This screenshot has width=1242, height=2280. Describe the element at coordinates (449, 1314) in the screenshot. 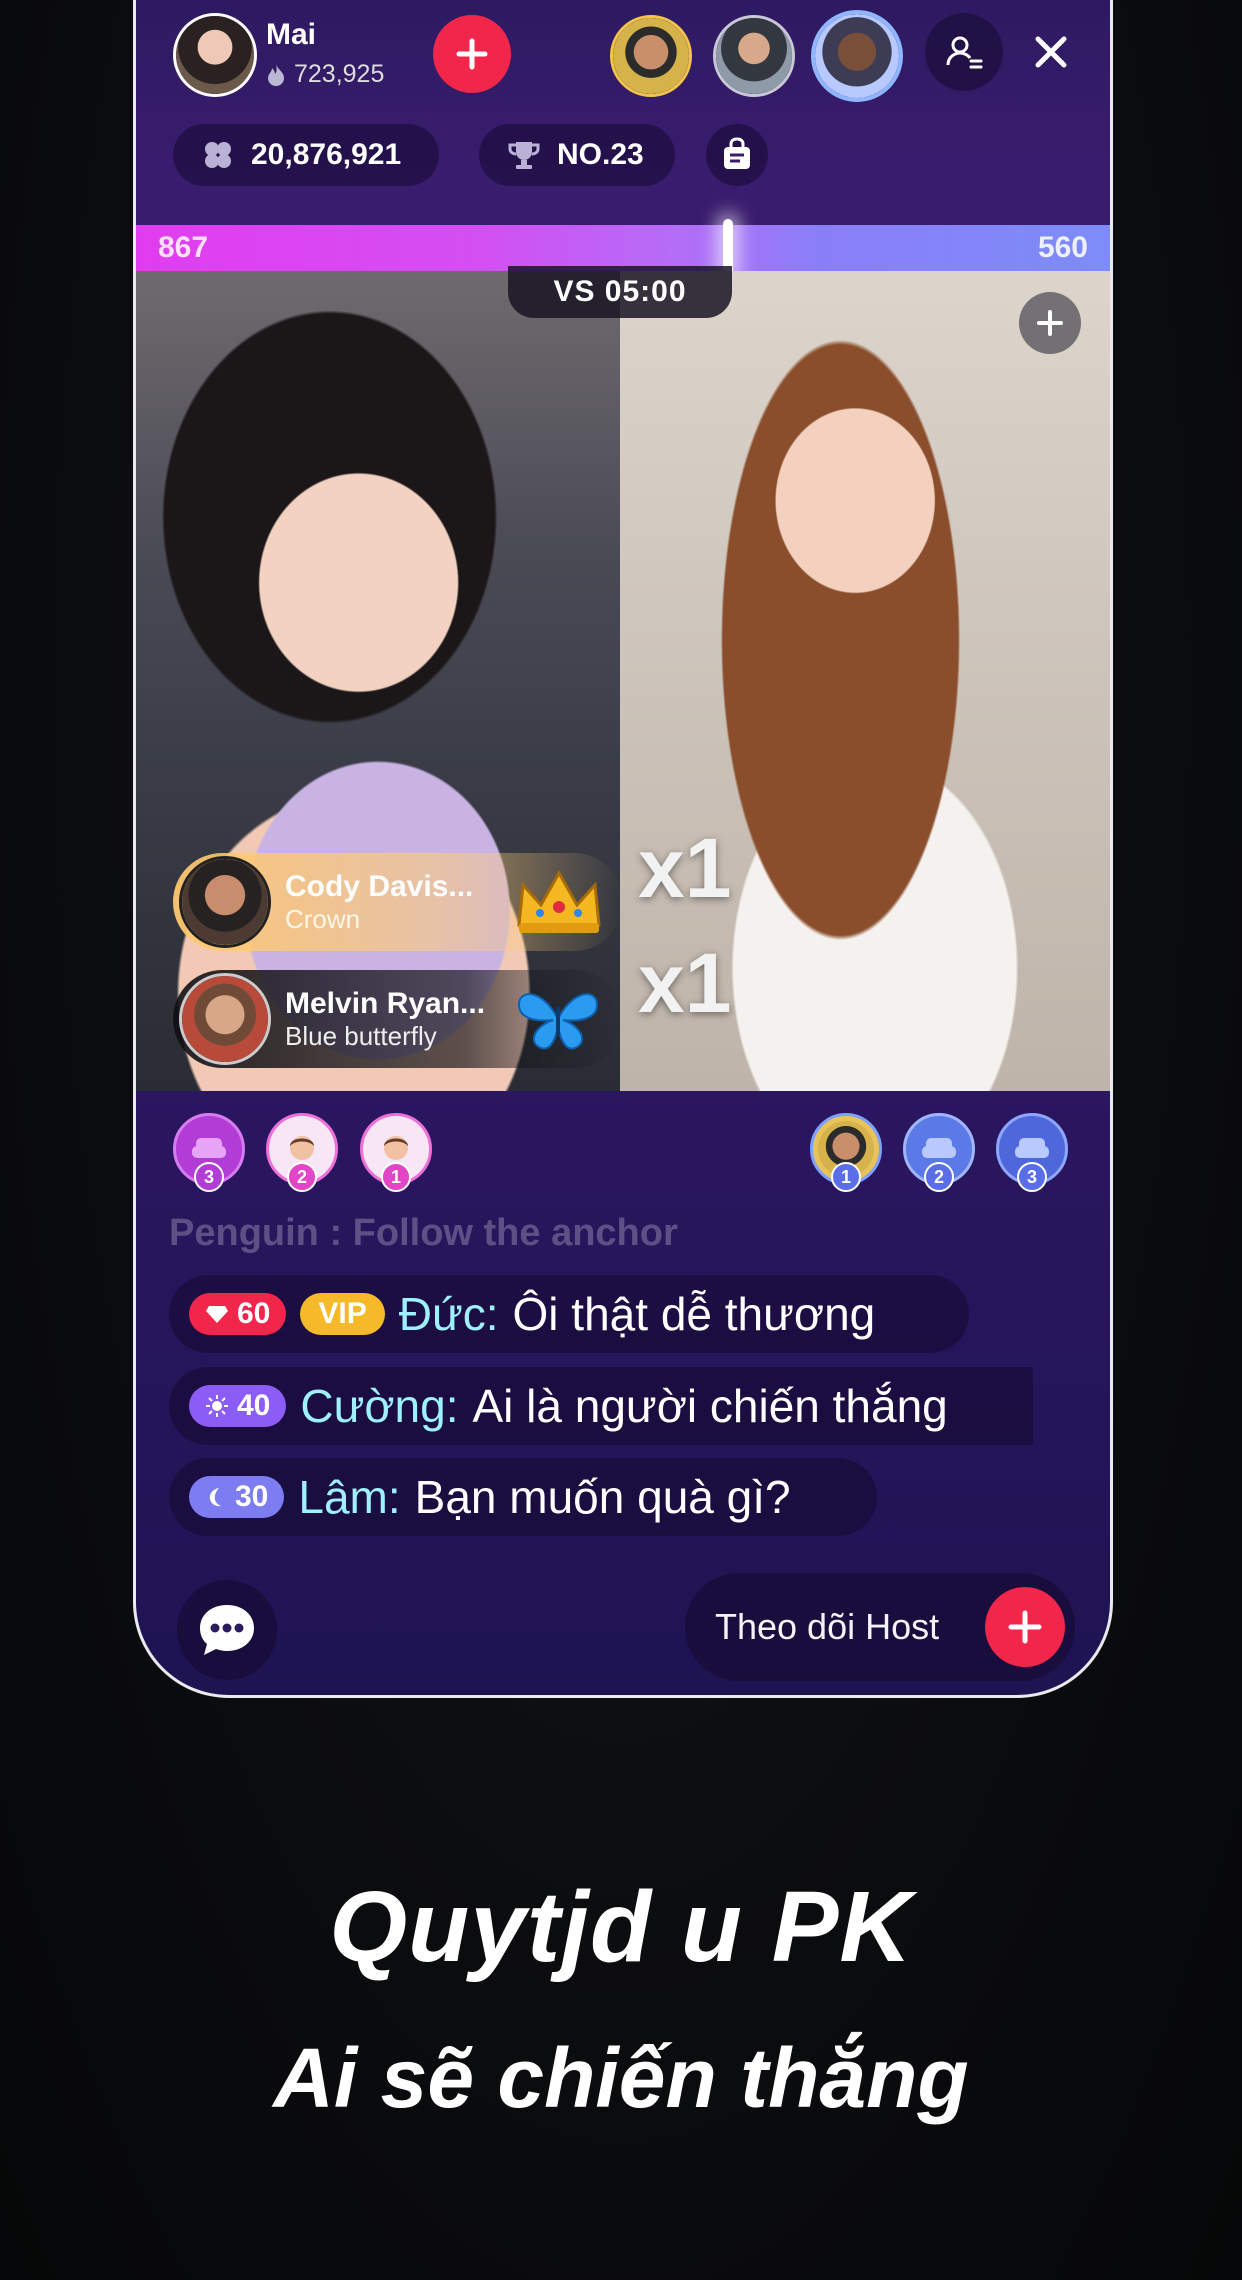

I see `chat-username: Đức:` at that location.